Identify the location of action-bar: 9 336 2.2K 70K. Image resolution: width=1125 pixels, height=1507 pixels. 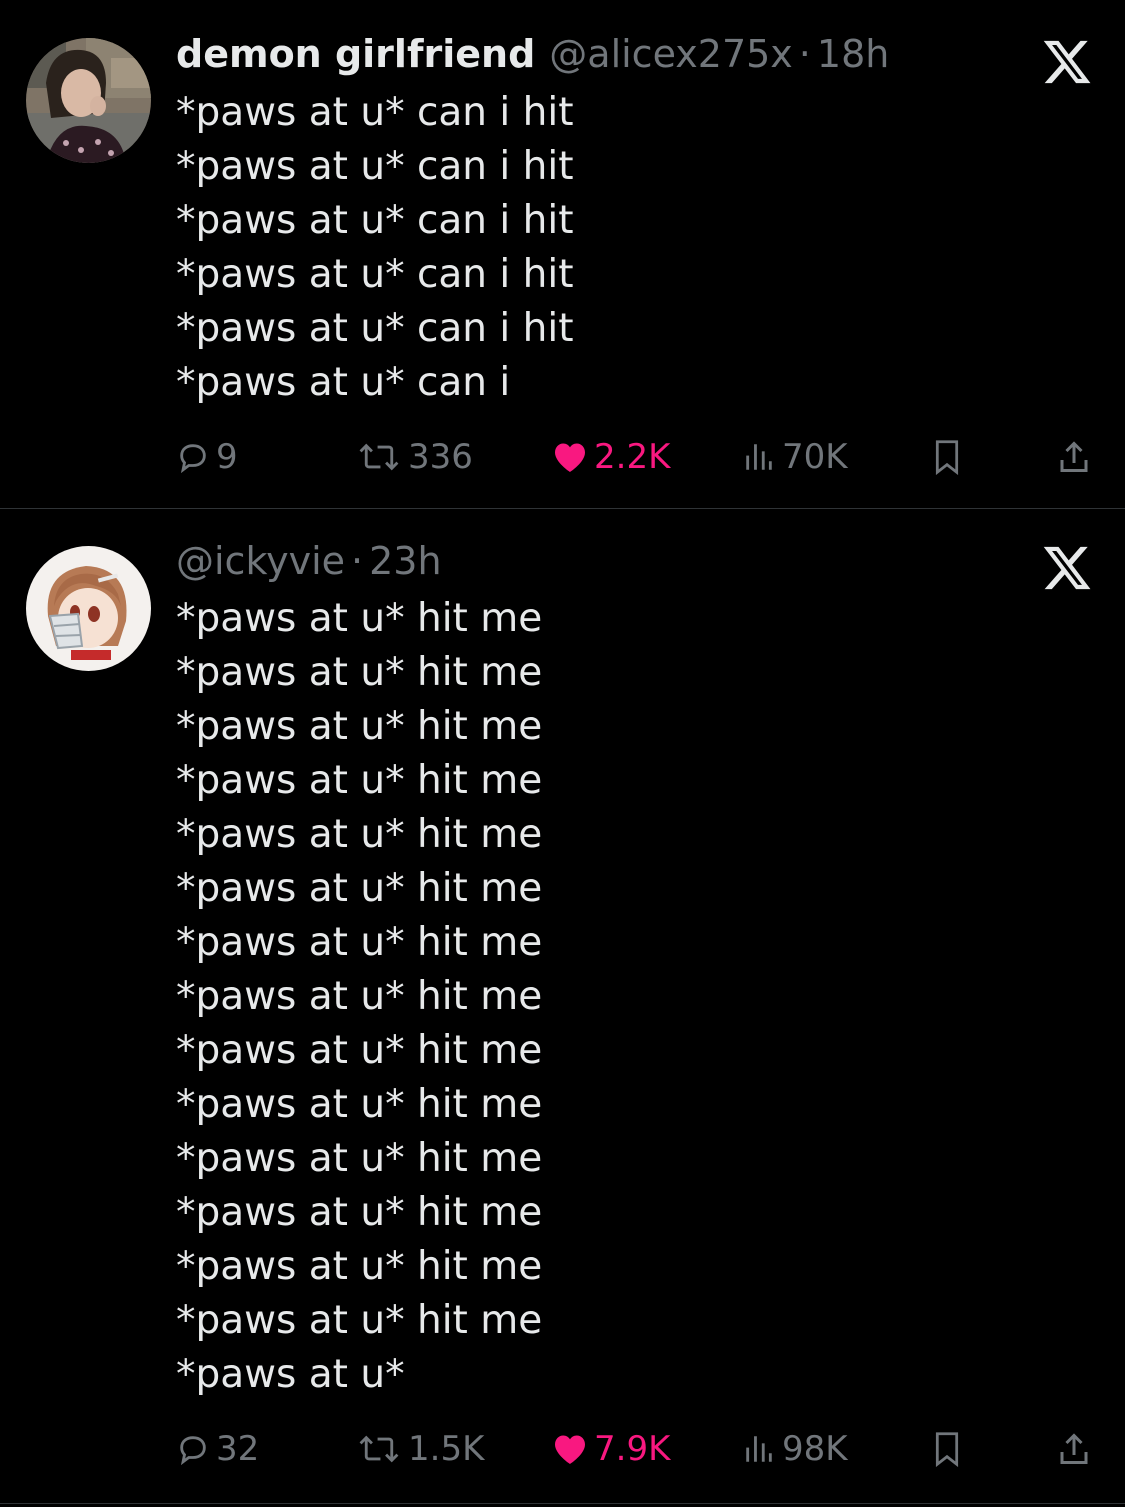
(636, 457).